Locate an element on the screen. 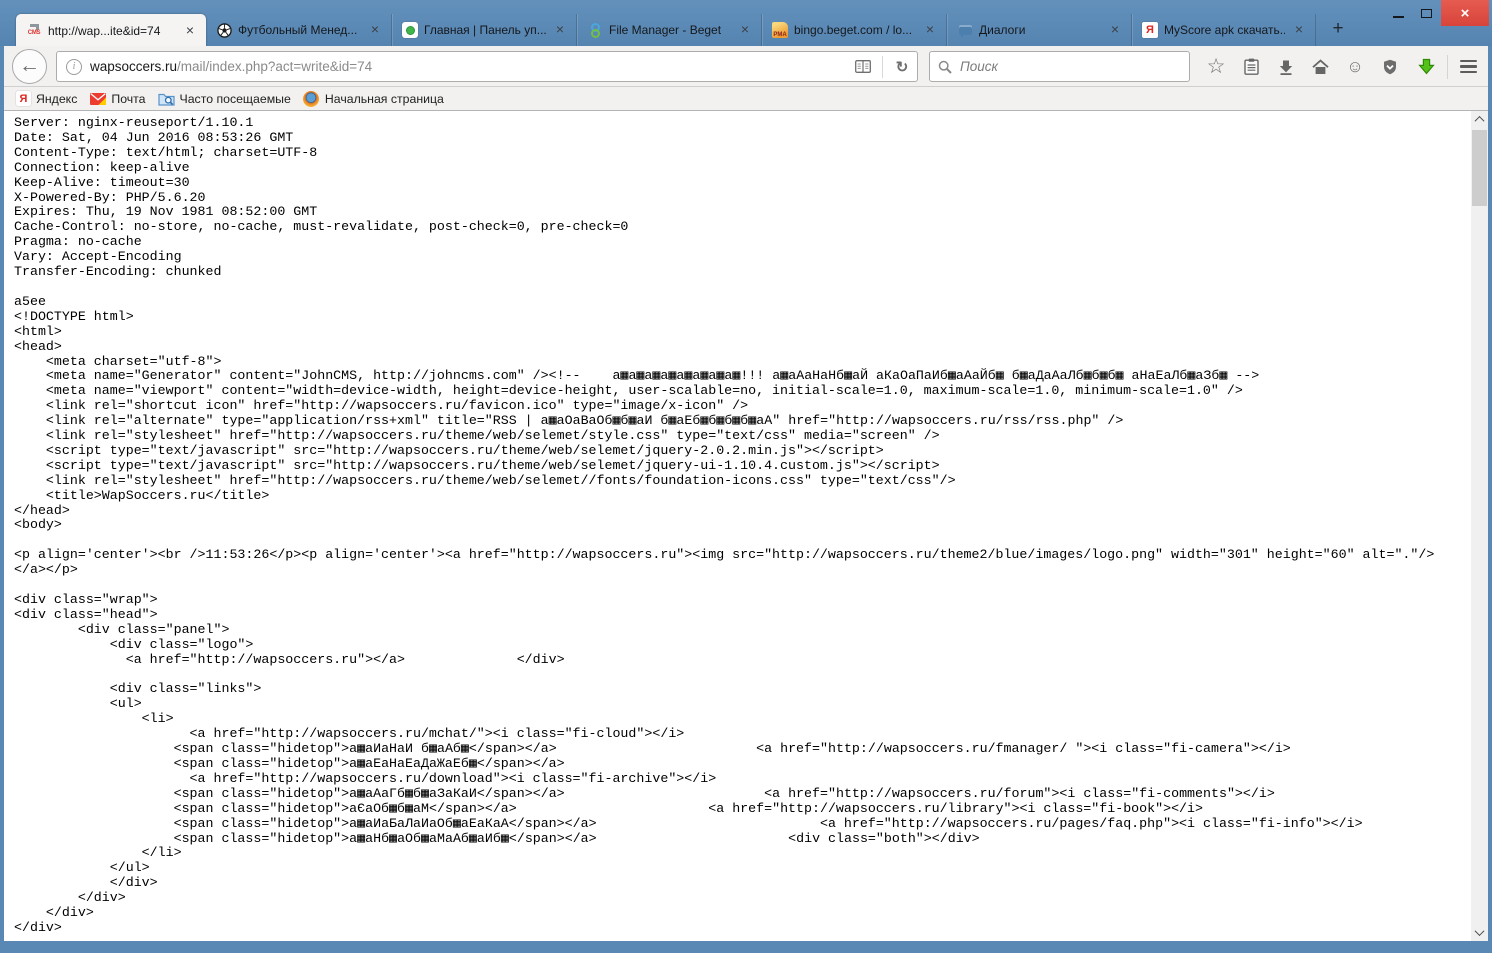  bookmark-home-page: Начальная страница is located at coordinates (373, 99).